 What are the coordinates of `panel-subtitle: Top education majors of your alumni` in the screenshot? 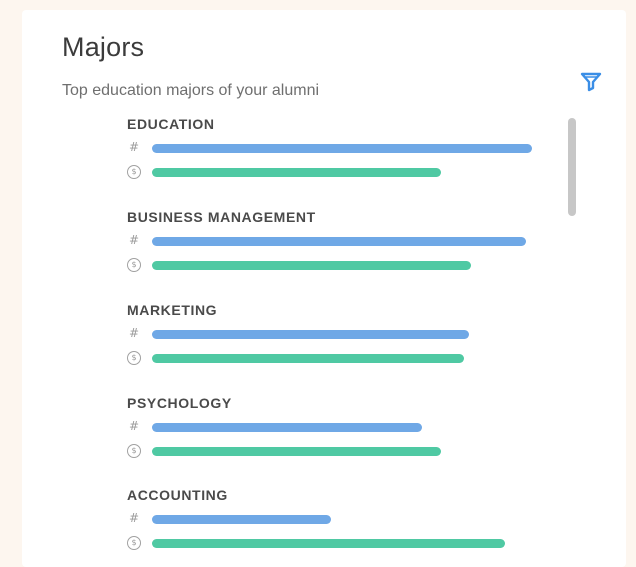 It's located at (191, 90).